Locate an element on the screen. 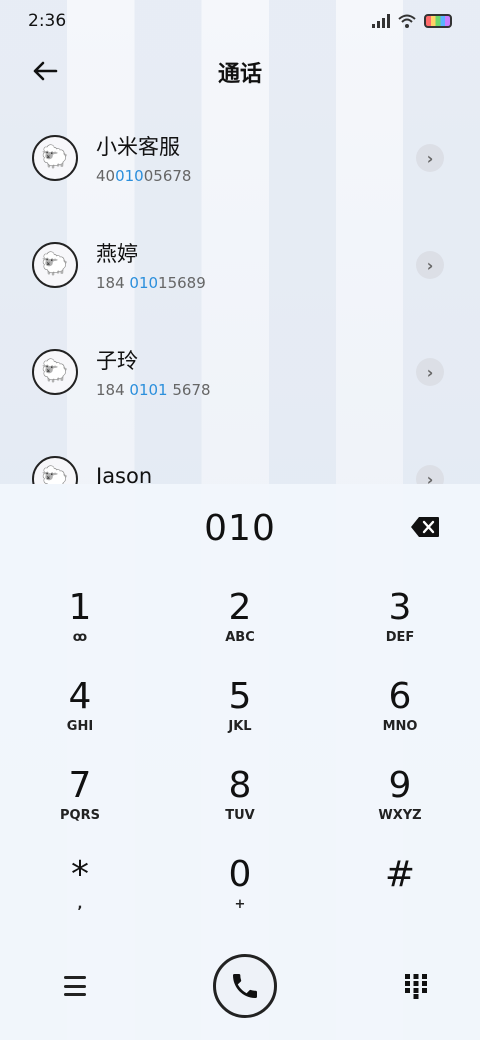 This screenshot has height=1040, width=480. key-5: 5 JKL is located at coordinates (240, 721).